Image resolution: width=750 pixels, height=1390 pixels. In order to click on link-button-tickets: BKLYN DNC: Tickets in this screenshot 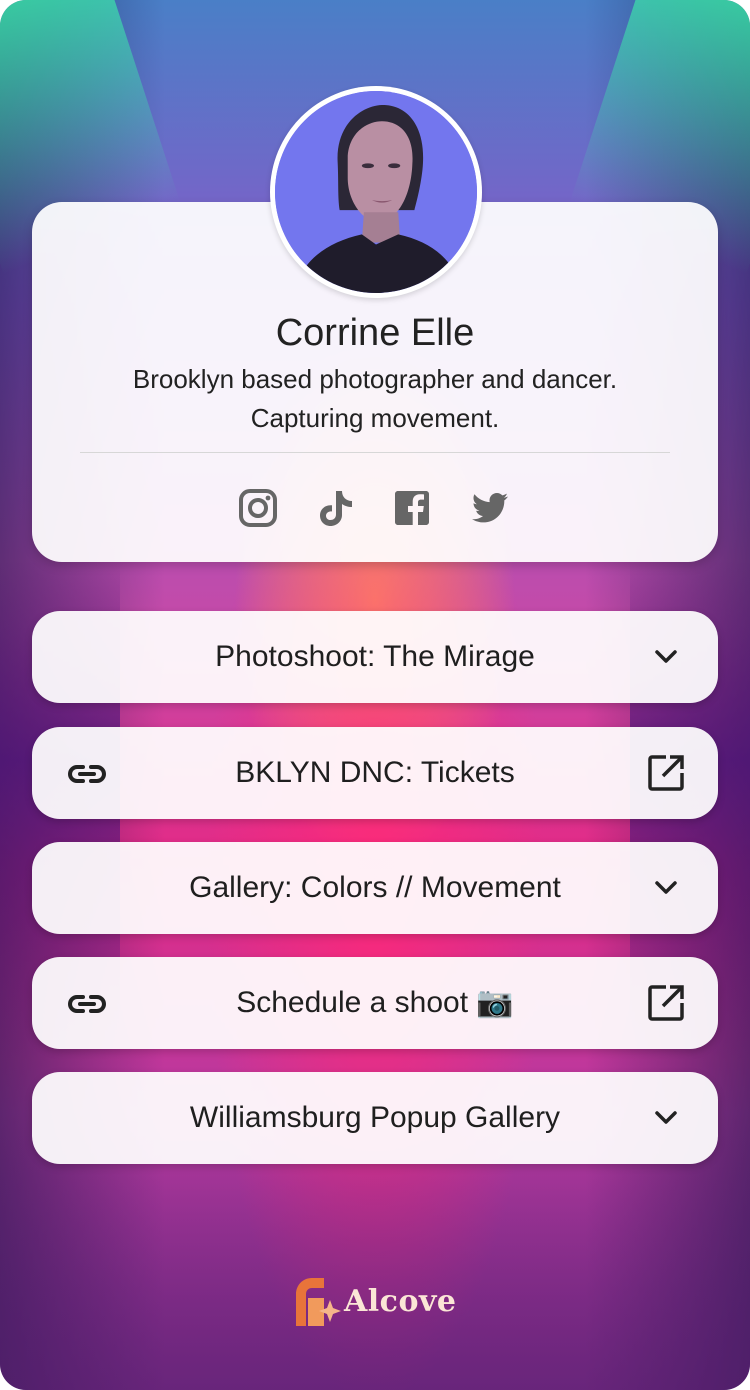, I will do `click(375, 773)`.